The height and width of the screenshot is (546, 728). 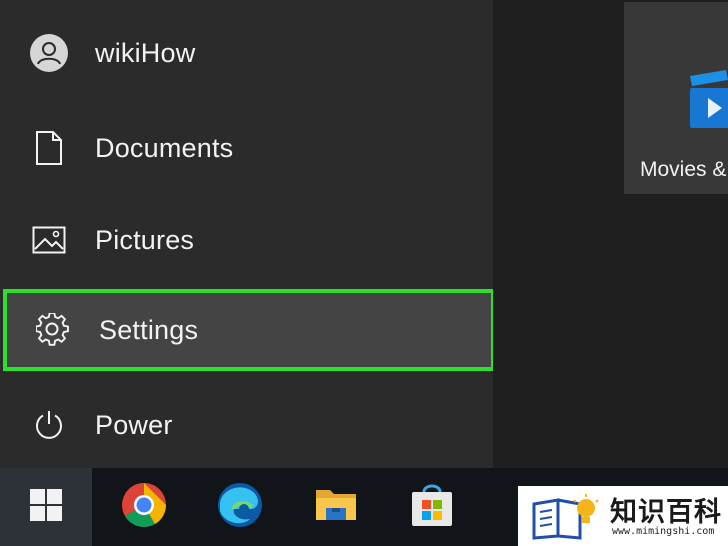 I want to click on tile-label: Movies &, so click(x=683, y=169).